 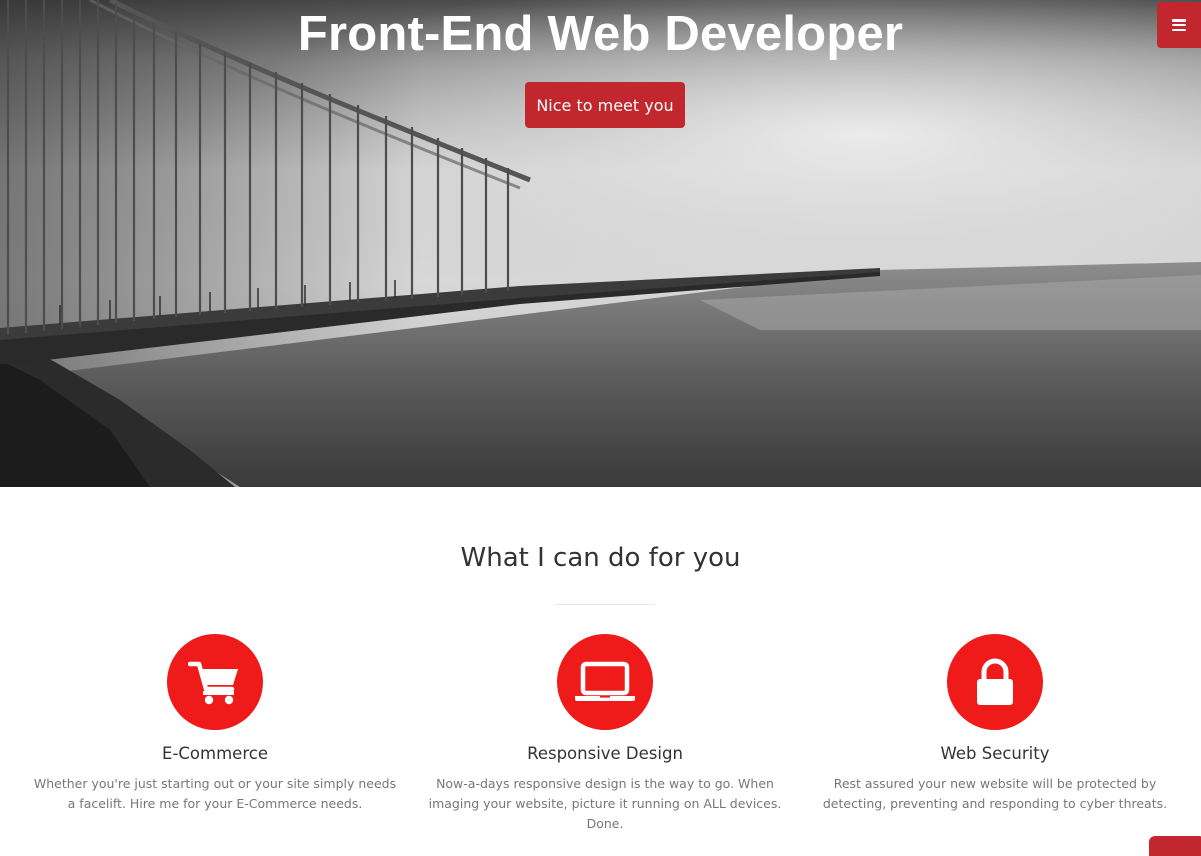 I want to click on shopping-cart-icon, so click(x=213, y=683).